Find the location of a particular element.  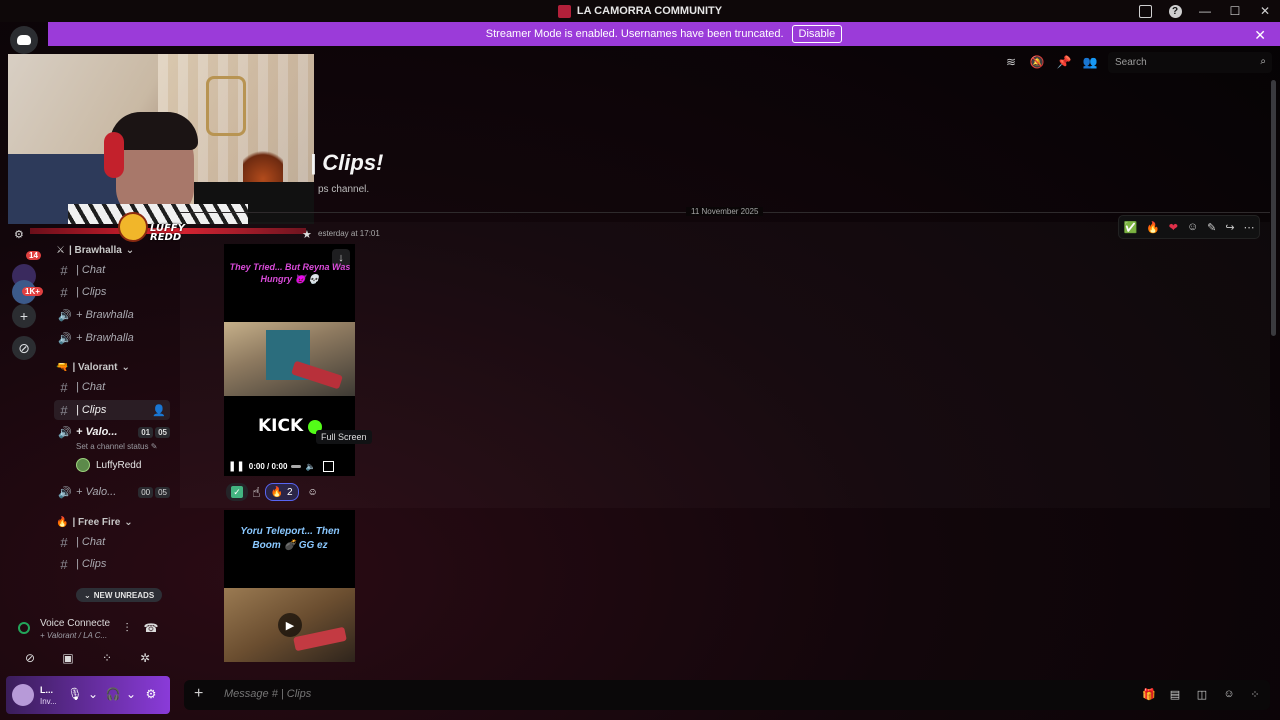

close-banner-icon: ✕ is located at coordinates (1260, 35).